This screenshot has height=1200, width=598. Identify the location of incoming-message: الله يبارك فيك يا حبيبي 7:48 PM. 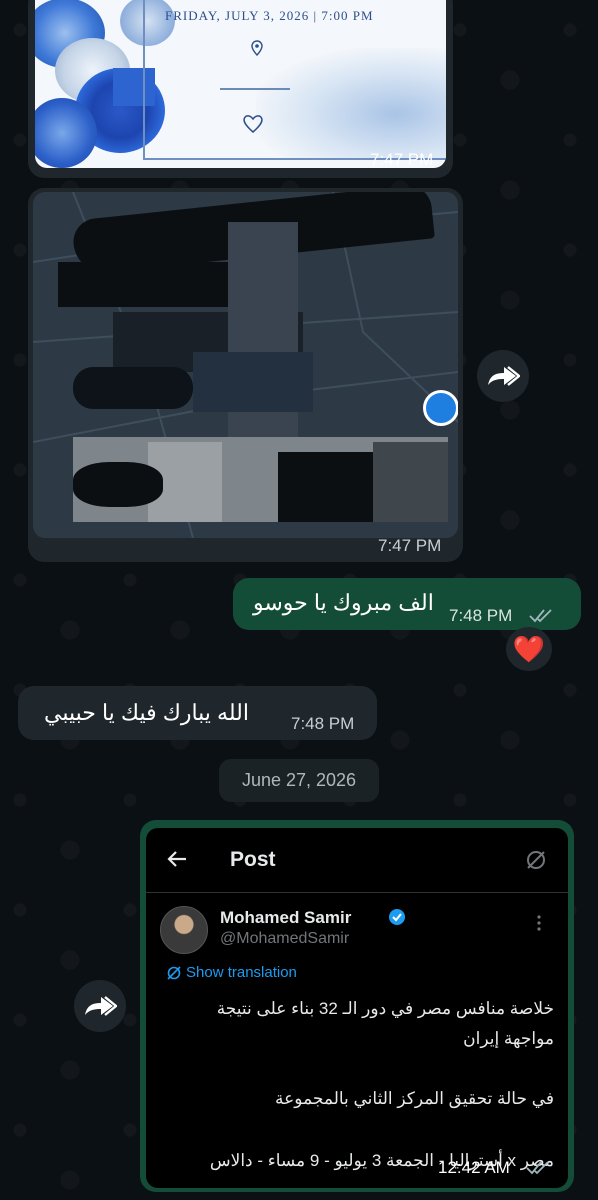
(197, 713).